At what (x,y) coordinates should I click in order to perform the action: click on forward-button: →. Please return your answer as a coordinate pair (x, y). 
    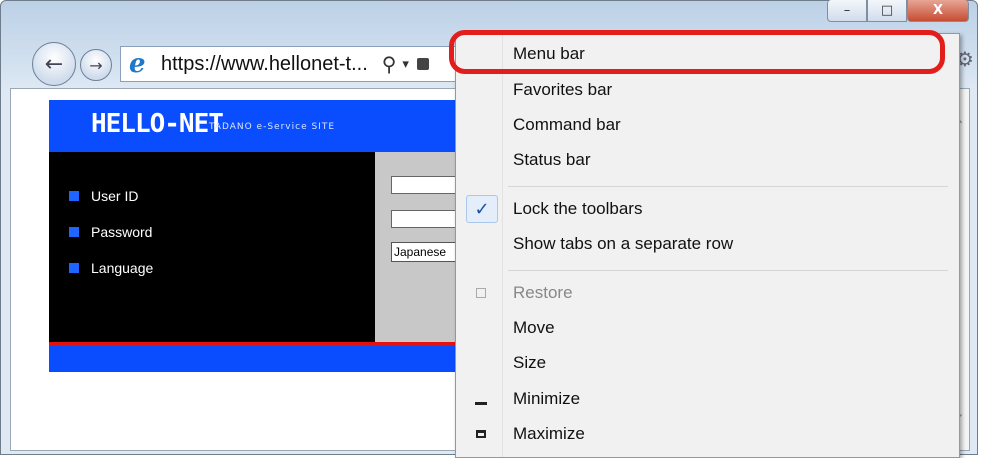
    Looking at the image, I should click on (96, 65).